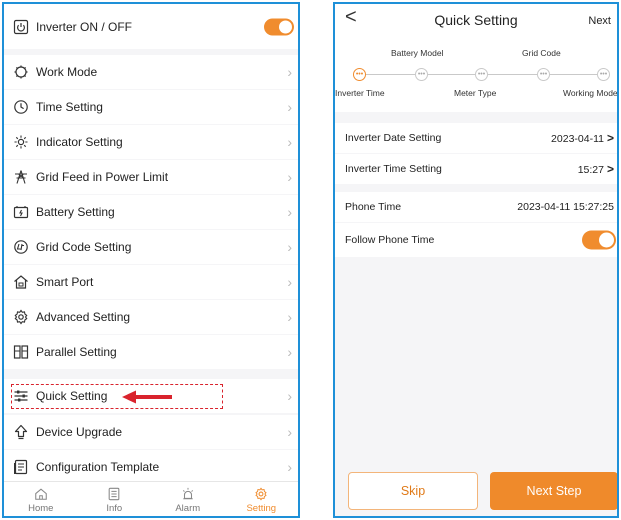  Describe the element at coordinates (151, 72) in the screenshot. I see `menu-item-work-mode: Work Mode ›` at that location.